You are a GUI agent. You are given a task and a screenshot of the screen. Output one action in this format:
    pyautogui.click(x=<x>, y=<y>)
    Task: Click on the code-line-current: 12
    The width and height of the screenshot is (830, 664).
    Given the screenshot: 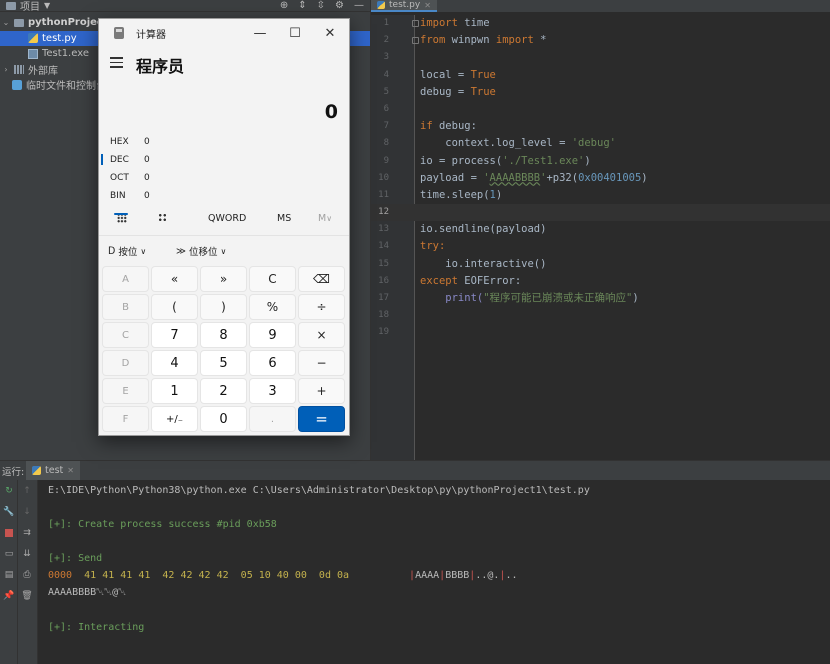 What is the action you would take?
    pyautogui.click(x=600, y=213)
    